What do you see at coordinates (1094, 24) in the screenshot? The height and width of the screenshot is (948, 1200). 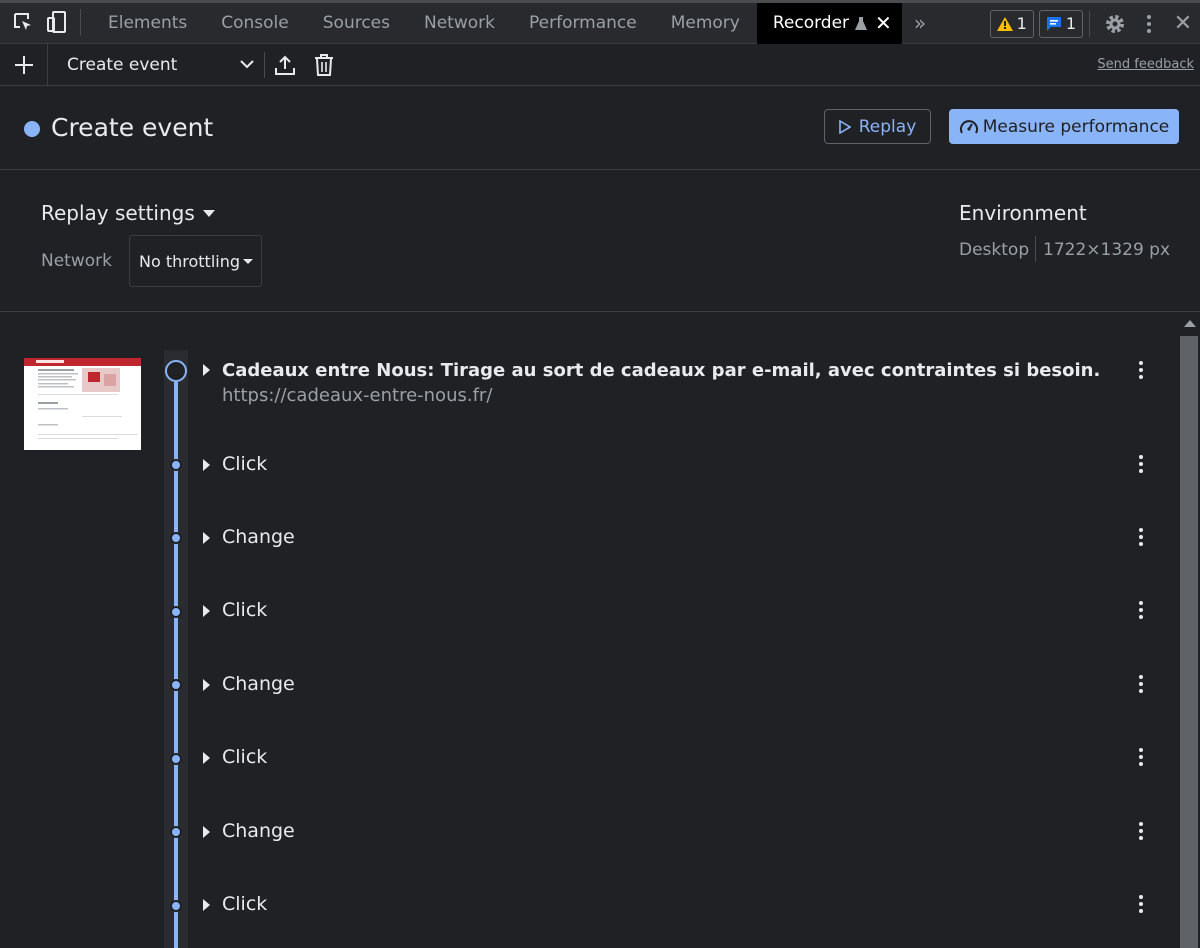 I see `tabbar-right: 1 1 ✕` at bounding box center [1094, 24].